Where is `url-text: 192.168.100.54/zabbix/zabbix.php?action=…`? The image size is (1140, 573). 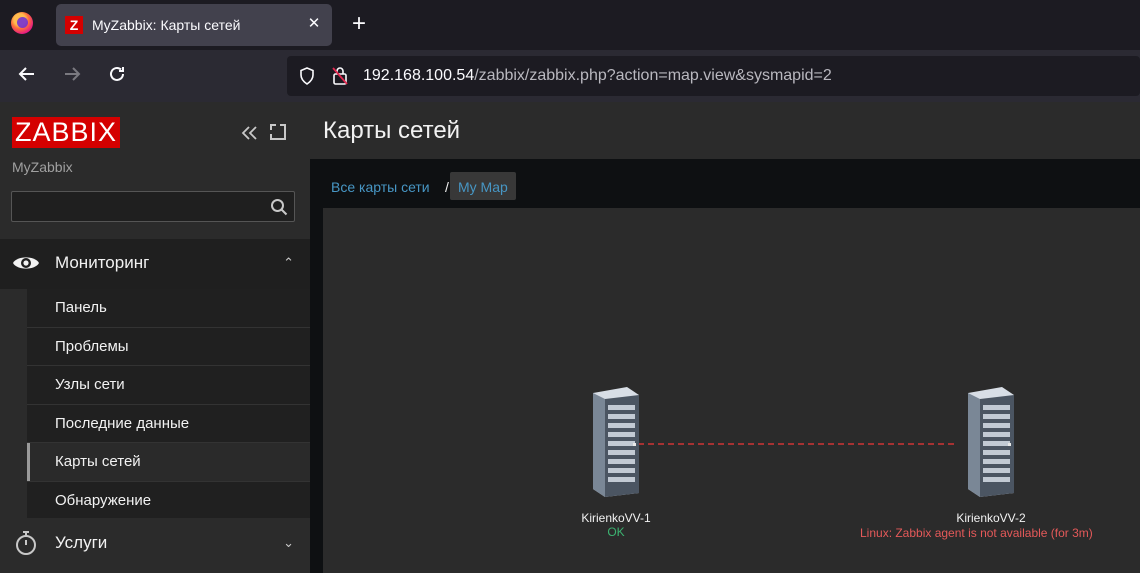
url-text: 192.168.100.54/zabbix/zabbix.php?action=… is located at coordinates (597, 76).